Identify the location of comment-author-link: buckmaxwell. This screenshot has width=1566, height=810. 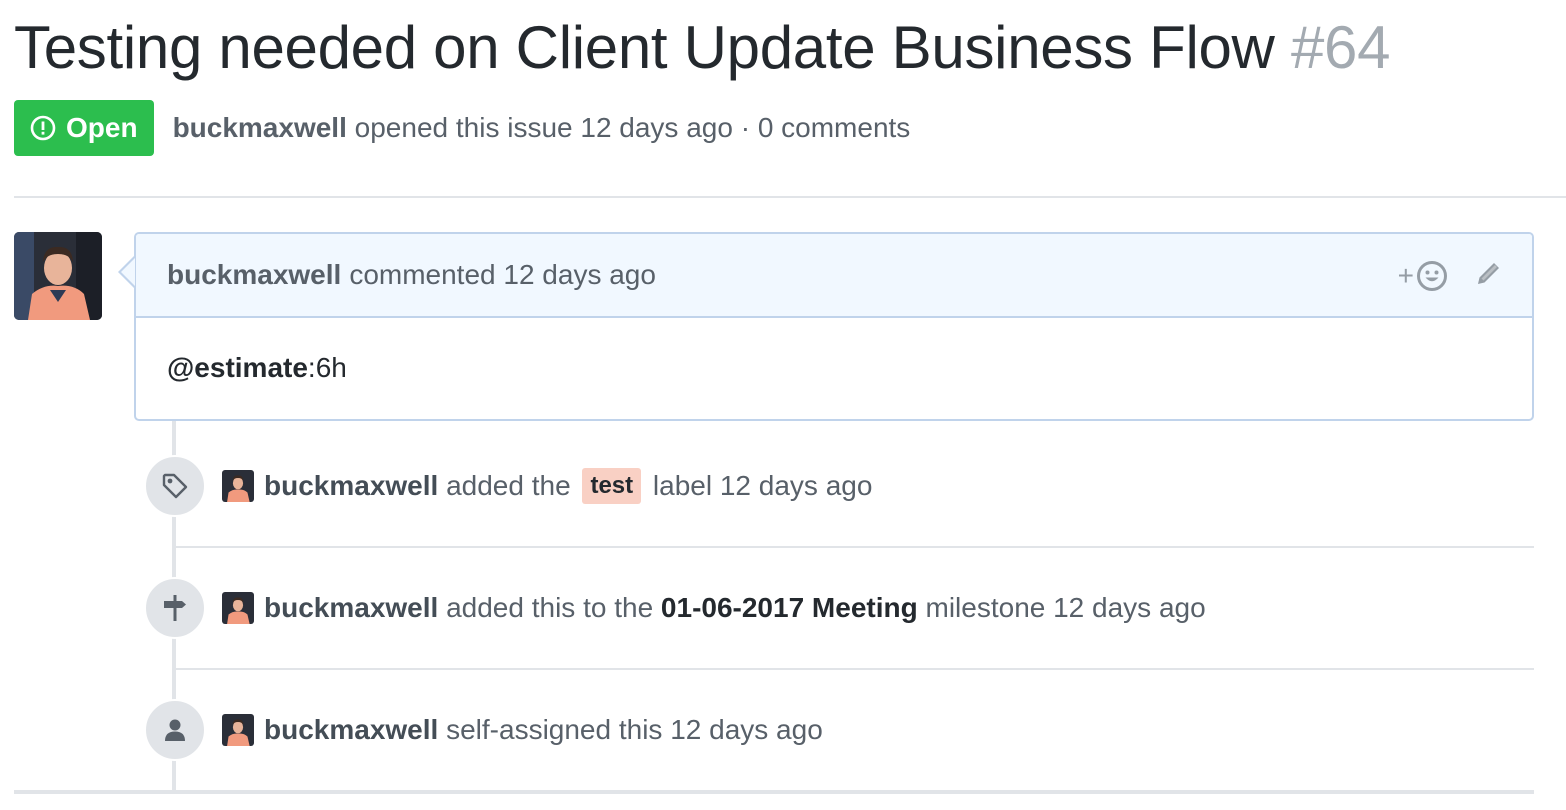
(254, 275).